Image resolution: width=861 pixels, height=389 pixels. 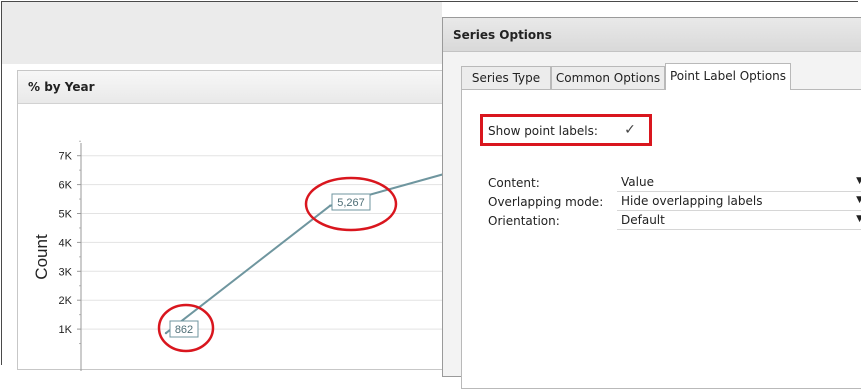 I want to click on content-dropdown-value: Value, so click(x=637, y=182).